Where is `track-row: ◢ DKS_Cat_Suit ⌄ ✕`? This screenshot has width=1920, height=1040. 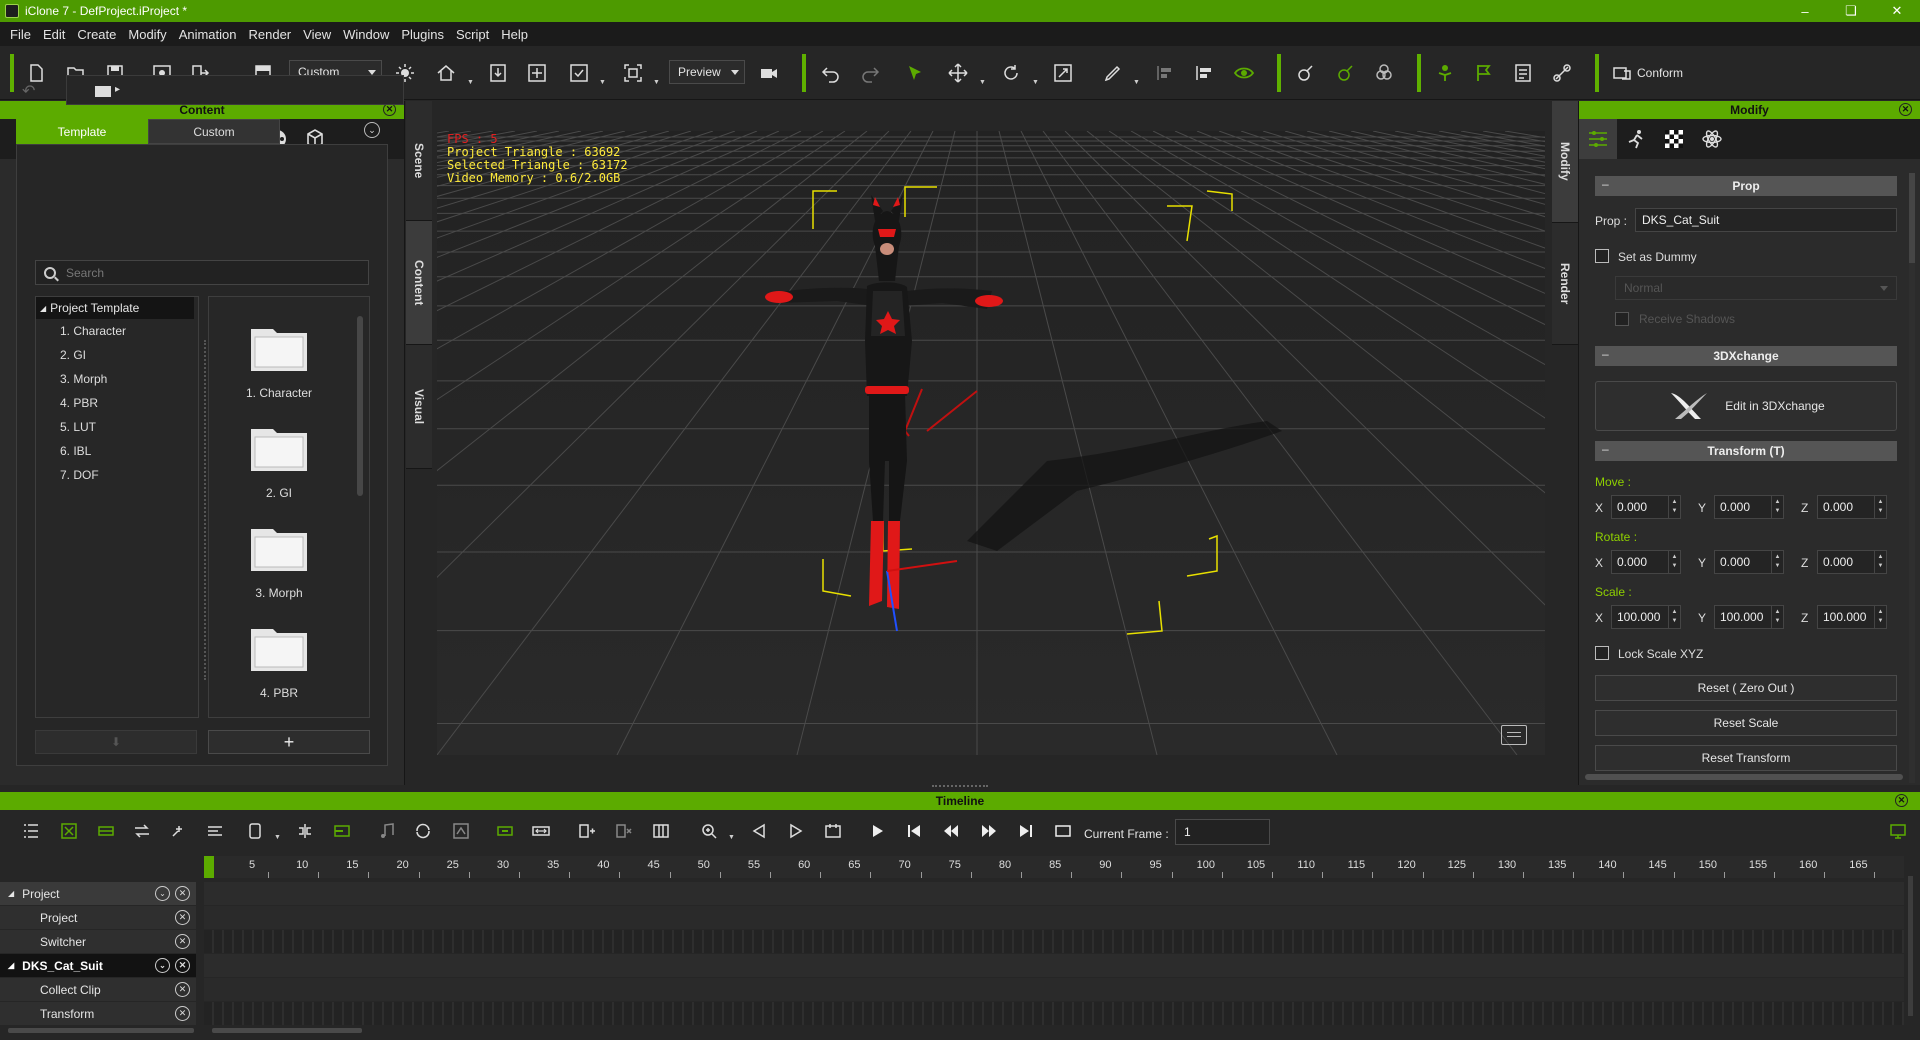
track-row: ◢ DKS_Cat_Suit ⌄ ✕ is located at coordinates (960, 966).